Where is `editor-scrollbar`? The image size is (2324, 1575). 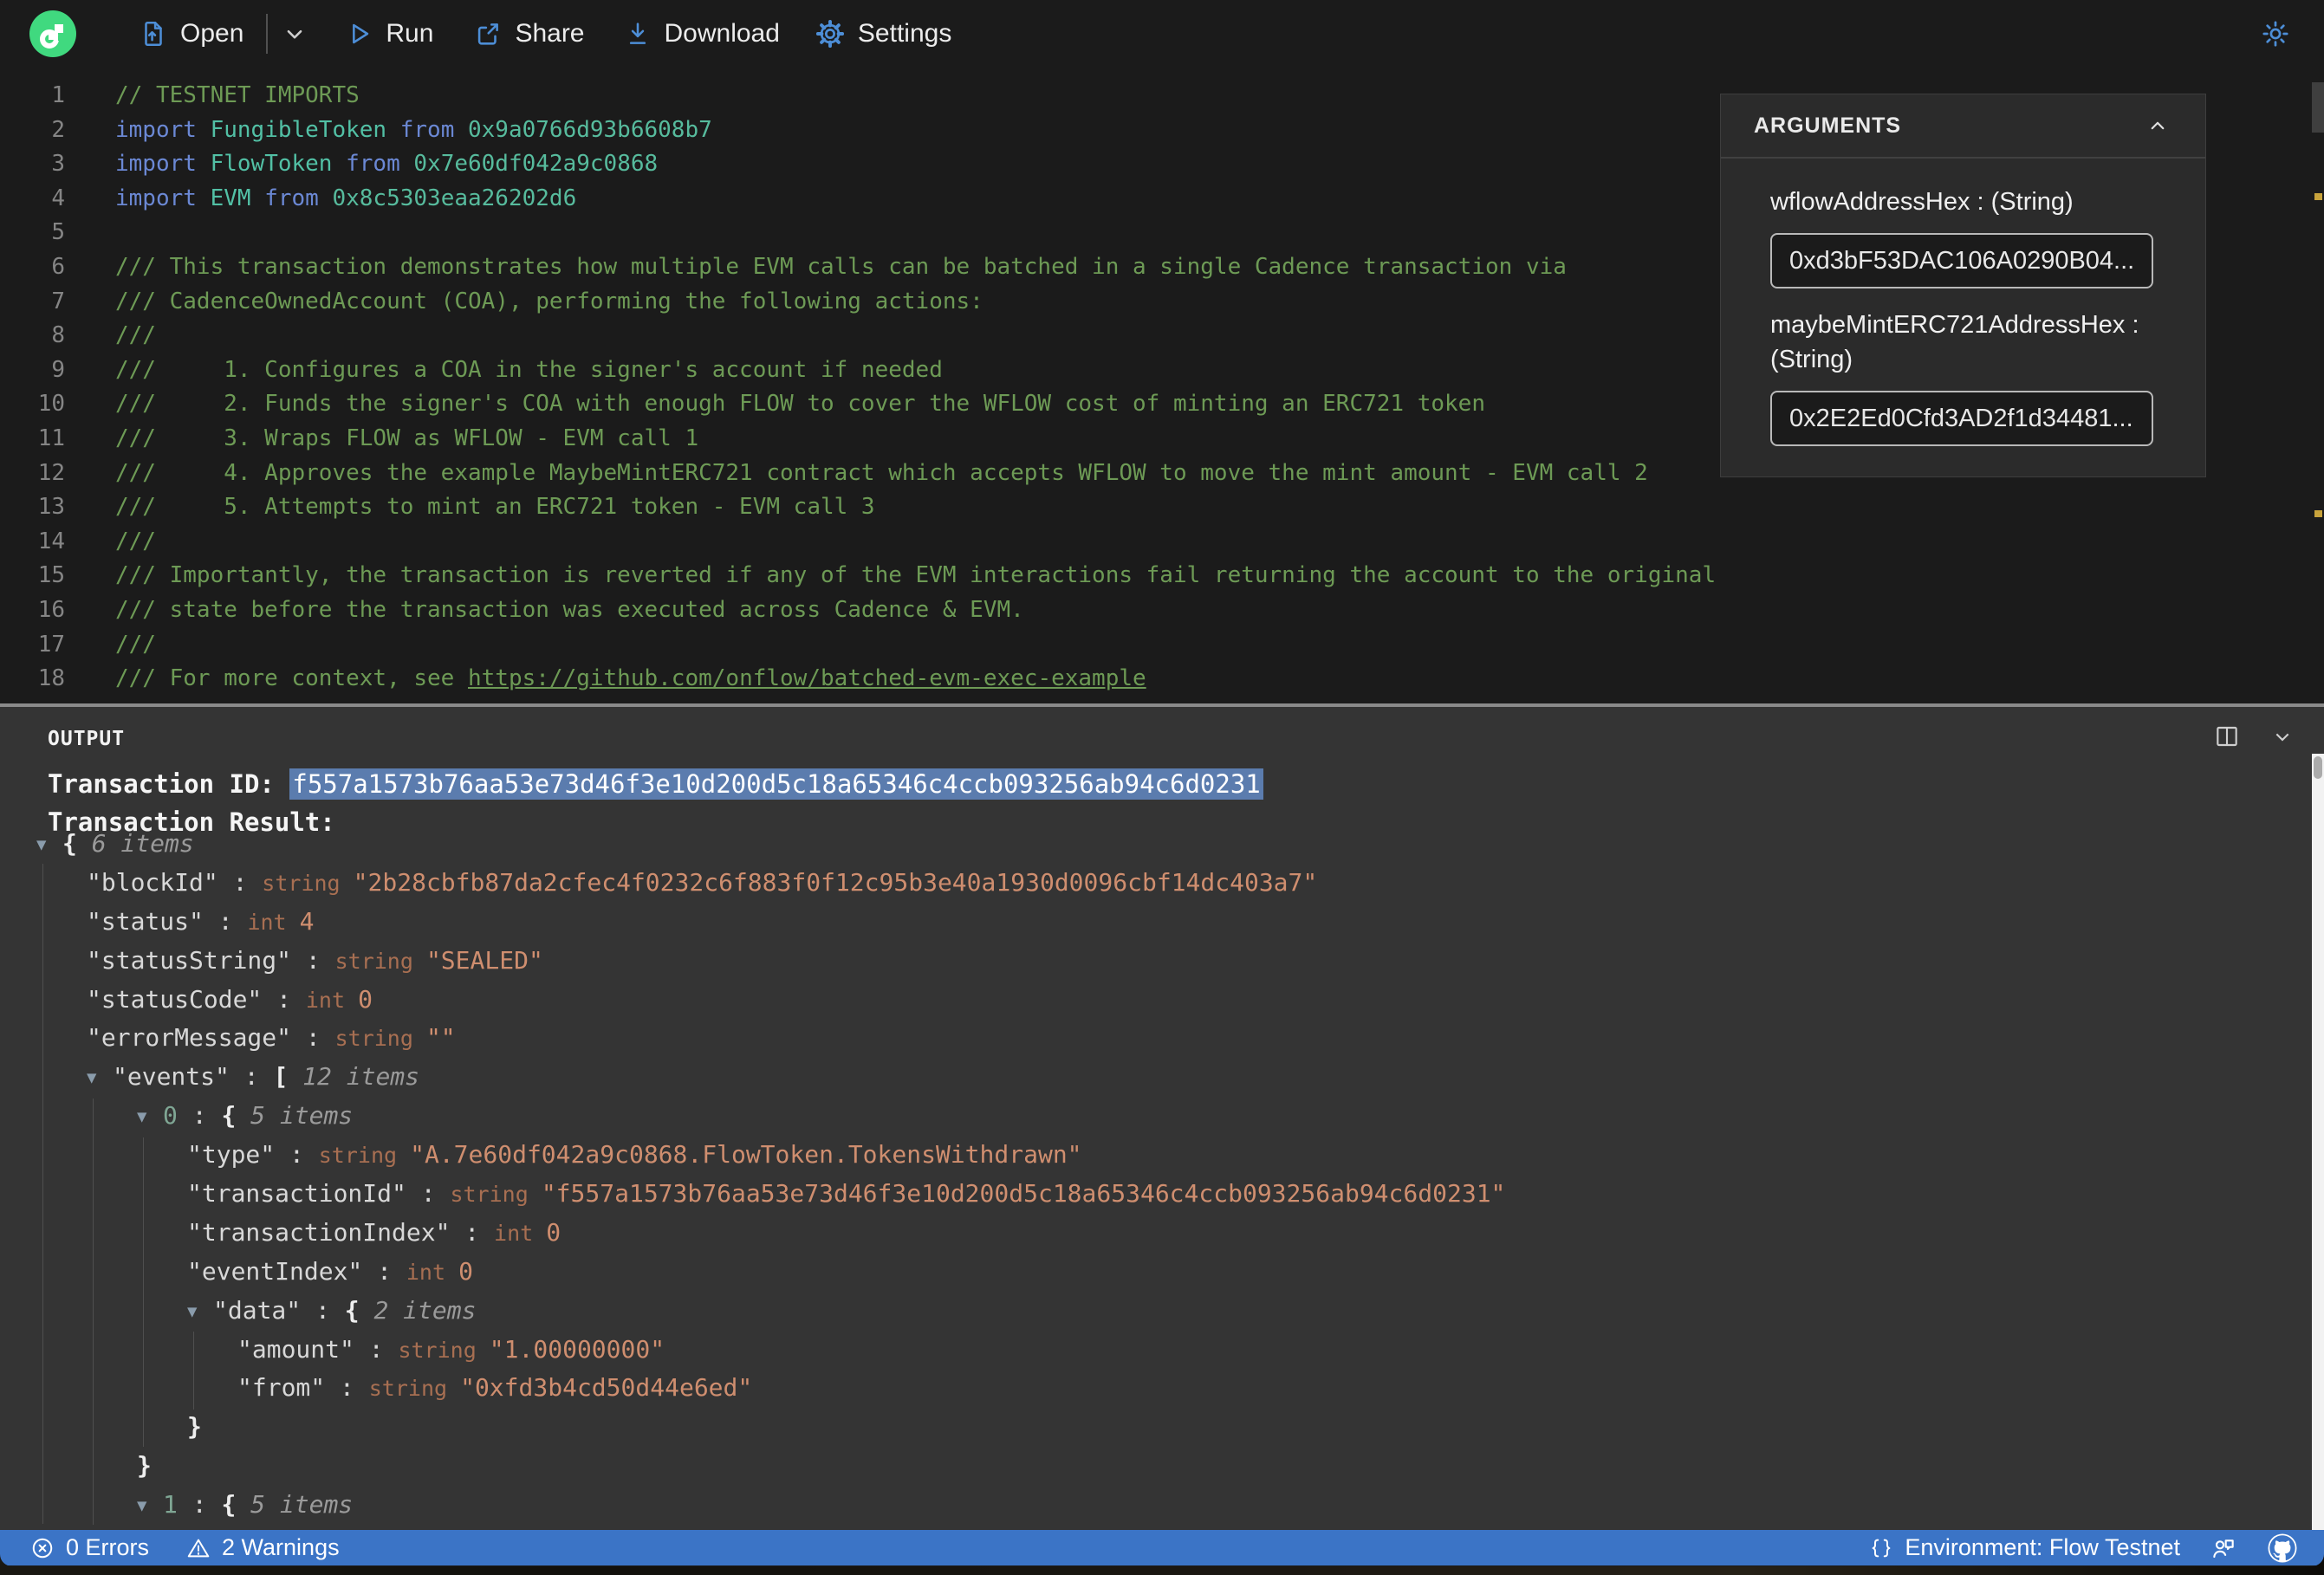 editor-scrollbar is located at coordinates (2318, 386).